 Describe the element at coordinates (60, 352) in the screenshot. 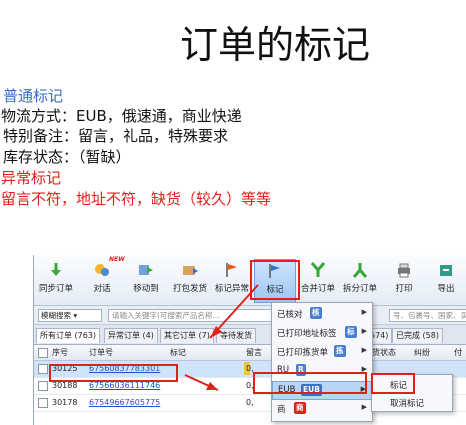

I see `header-seq: 序号` at that location.